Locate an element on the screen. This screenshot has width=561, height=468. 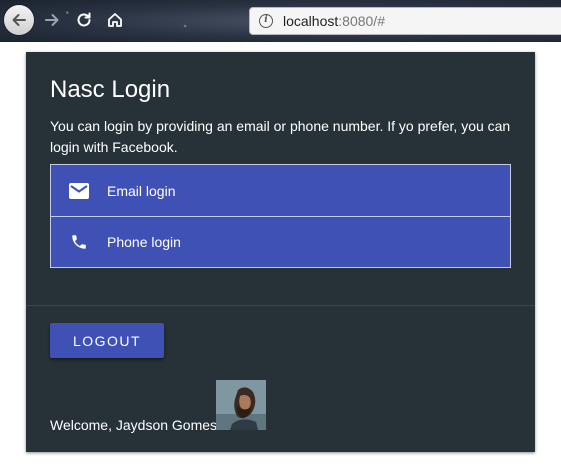
welcome-message: Welcome, Jaydson Gomes is located at coordinates (134, 425).